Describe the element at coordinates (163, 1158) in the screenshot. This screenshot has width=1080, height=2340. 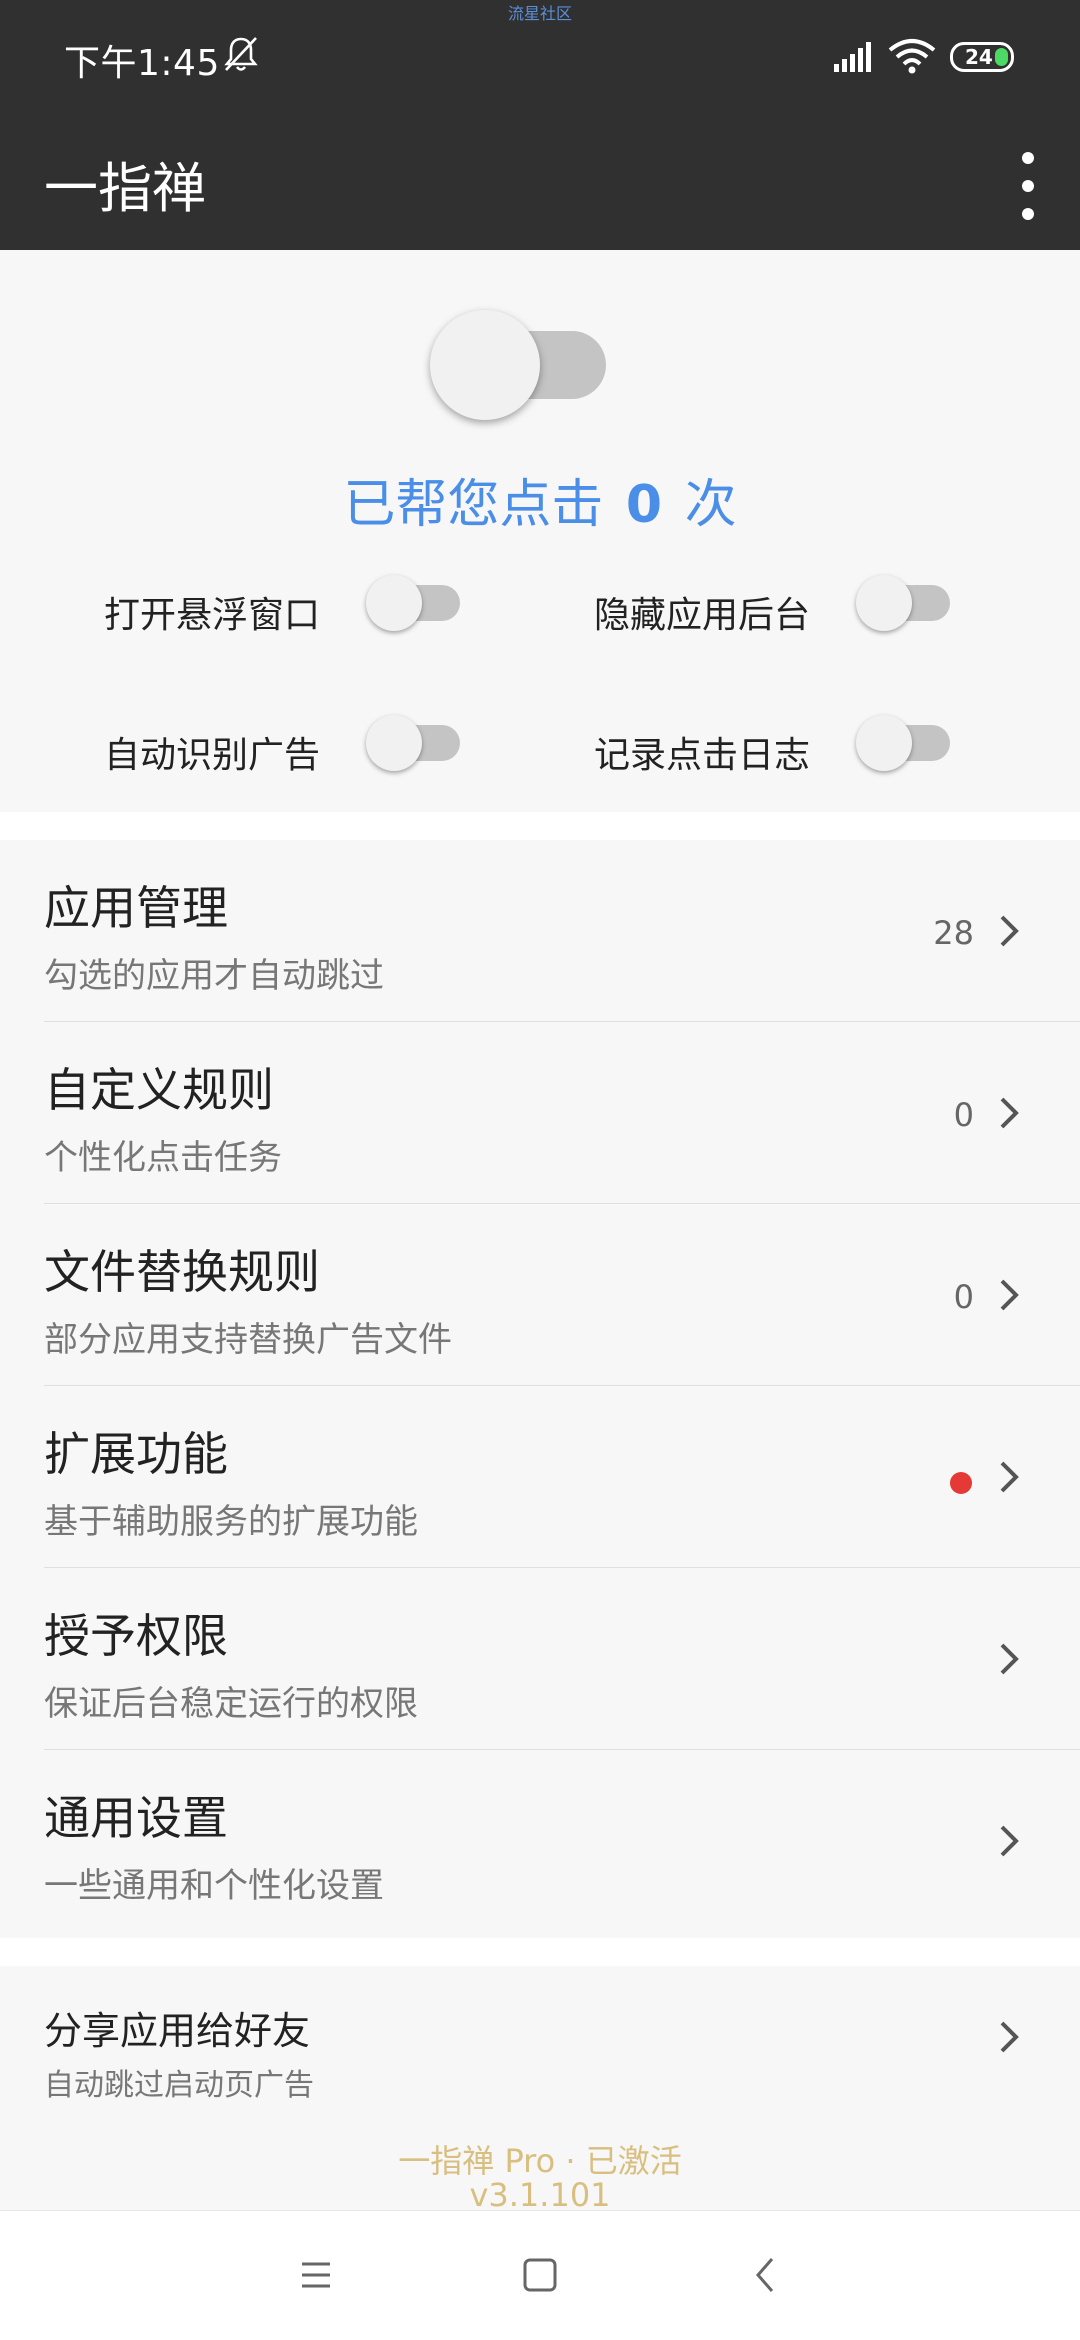
I see `menu-item-subtitle: 个性化点击任务` at that location.